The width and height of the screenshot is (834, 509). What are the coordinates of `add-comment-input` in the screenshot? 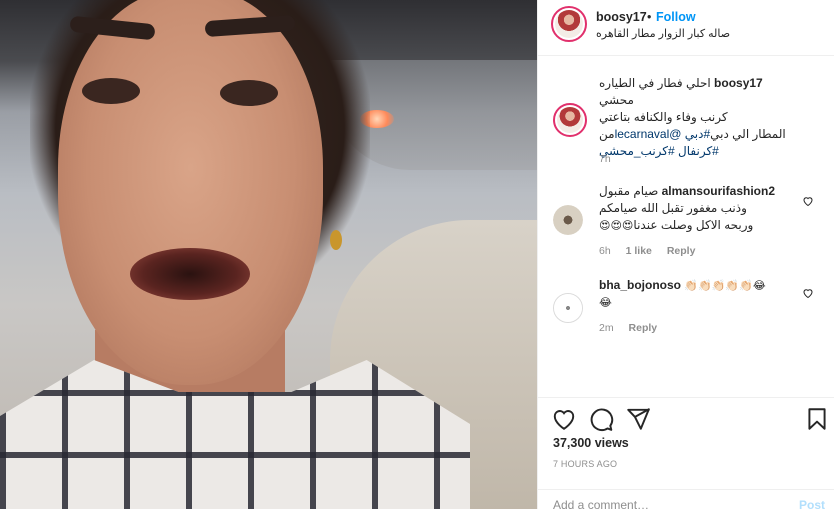 It's located at (663, 503).